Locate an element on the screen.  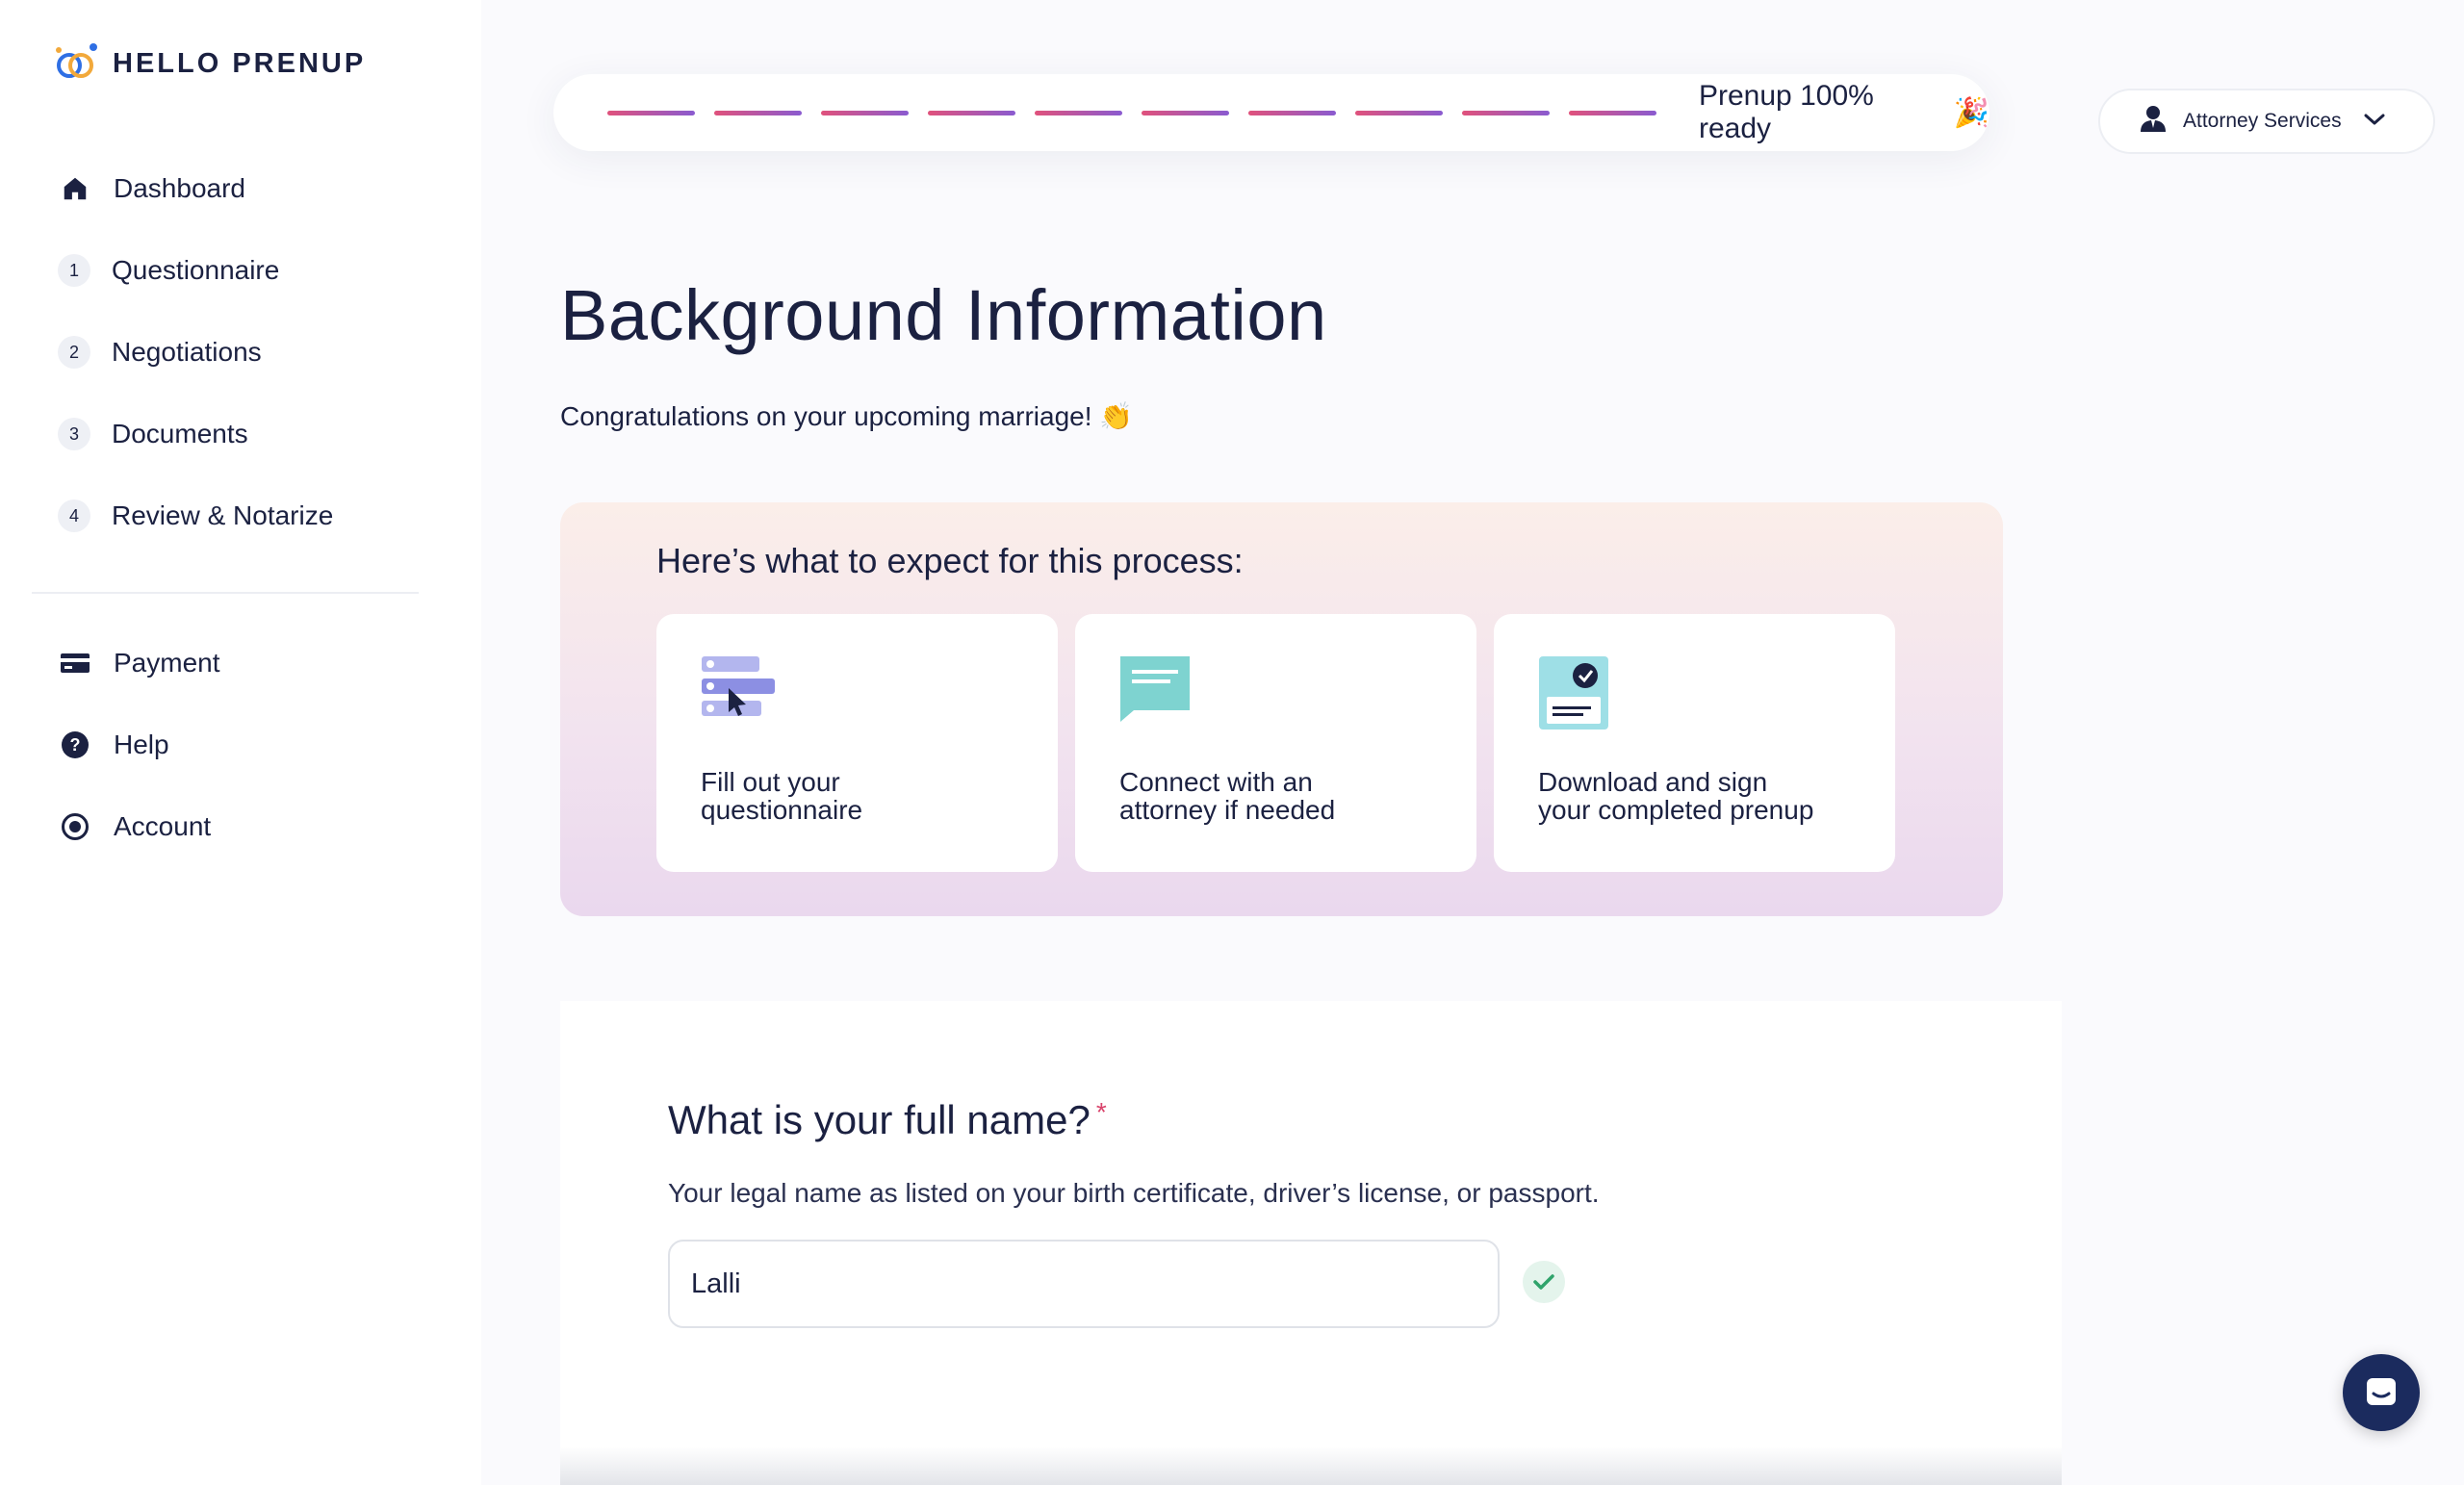
question-title: What is your full name? * is located at coordinates (887, 1120).